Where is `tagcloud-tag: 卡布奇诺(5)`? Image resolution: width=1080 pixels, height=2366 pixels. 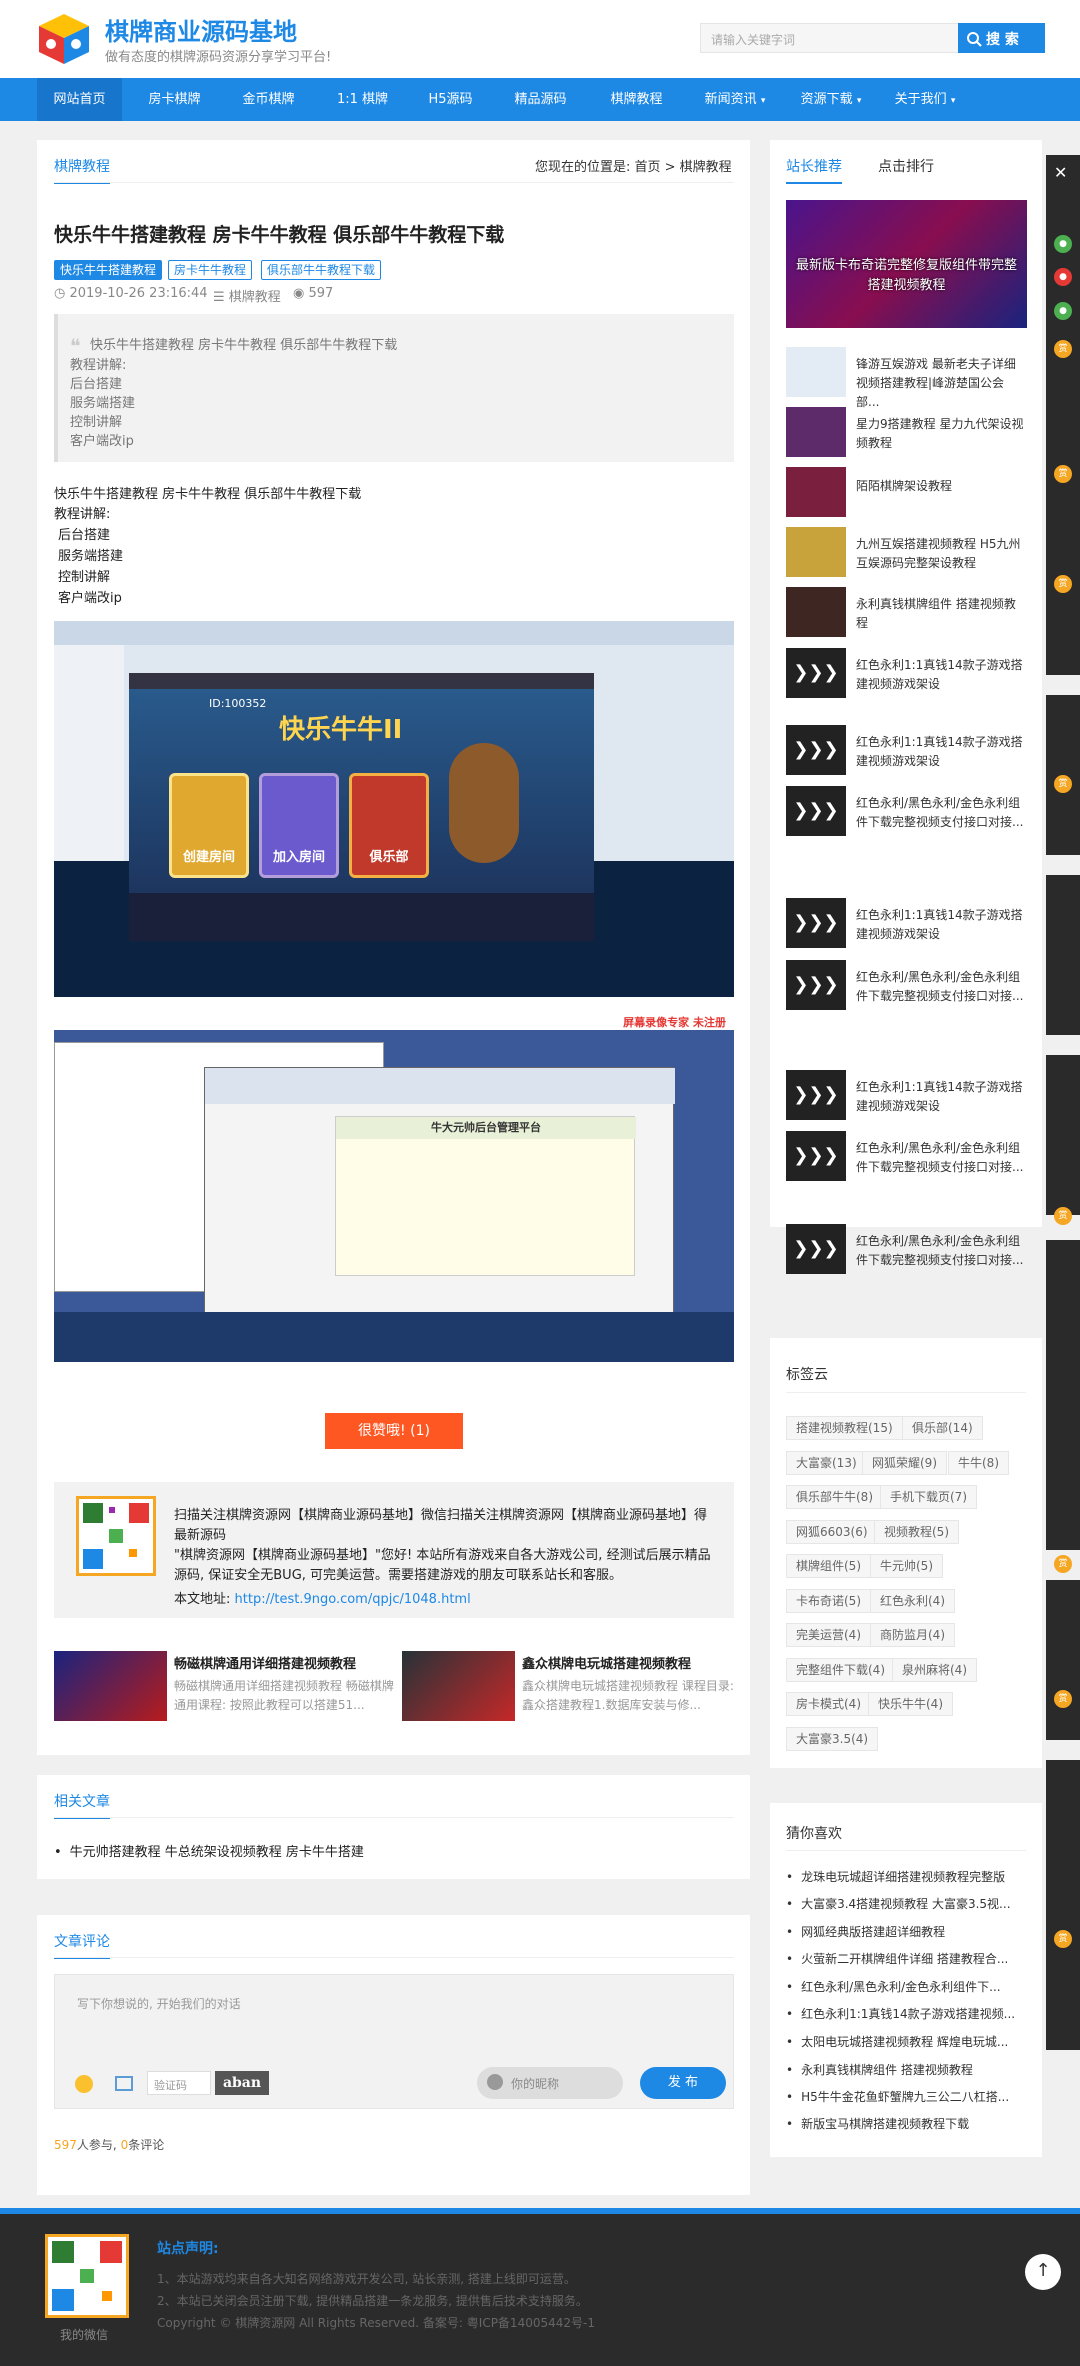 tagcloud-tag: 卡布奇诺(5) is located at coordinates (828, 1600).